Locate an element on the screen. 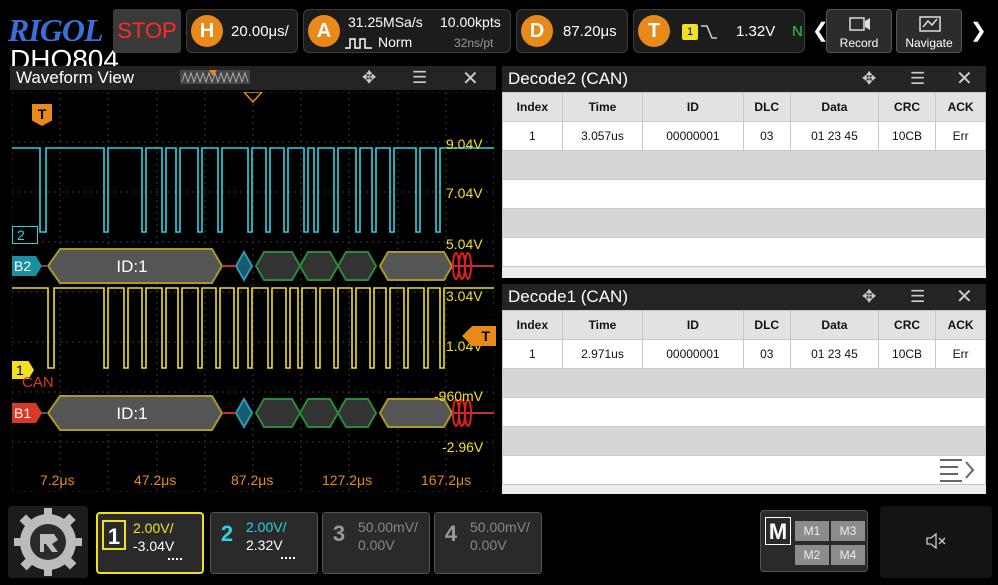 This screenshot has width=998, height=585. table-row: 1 2.971us 00000001 03 01 23 45 10CB Err is located at coordinates (744, 354).